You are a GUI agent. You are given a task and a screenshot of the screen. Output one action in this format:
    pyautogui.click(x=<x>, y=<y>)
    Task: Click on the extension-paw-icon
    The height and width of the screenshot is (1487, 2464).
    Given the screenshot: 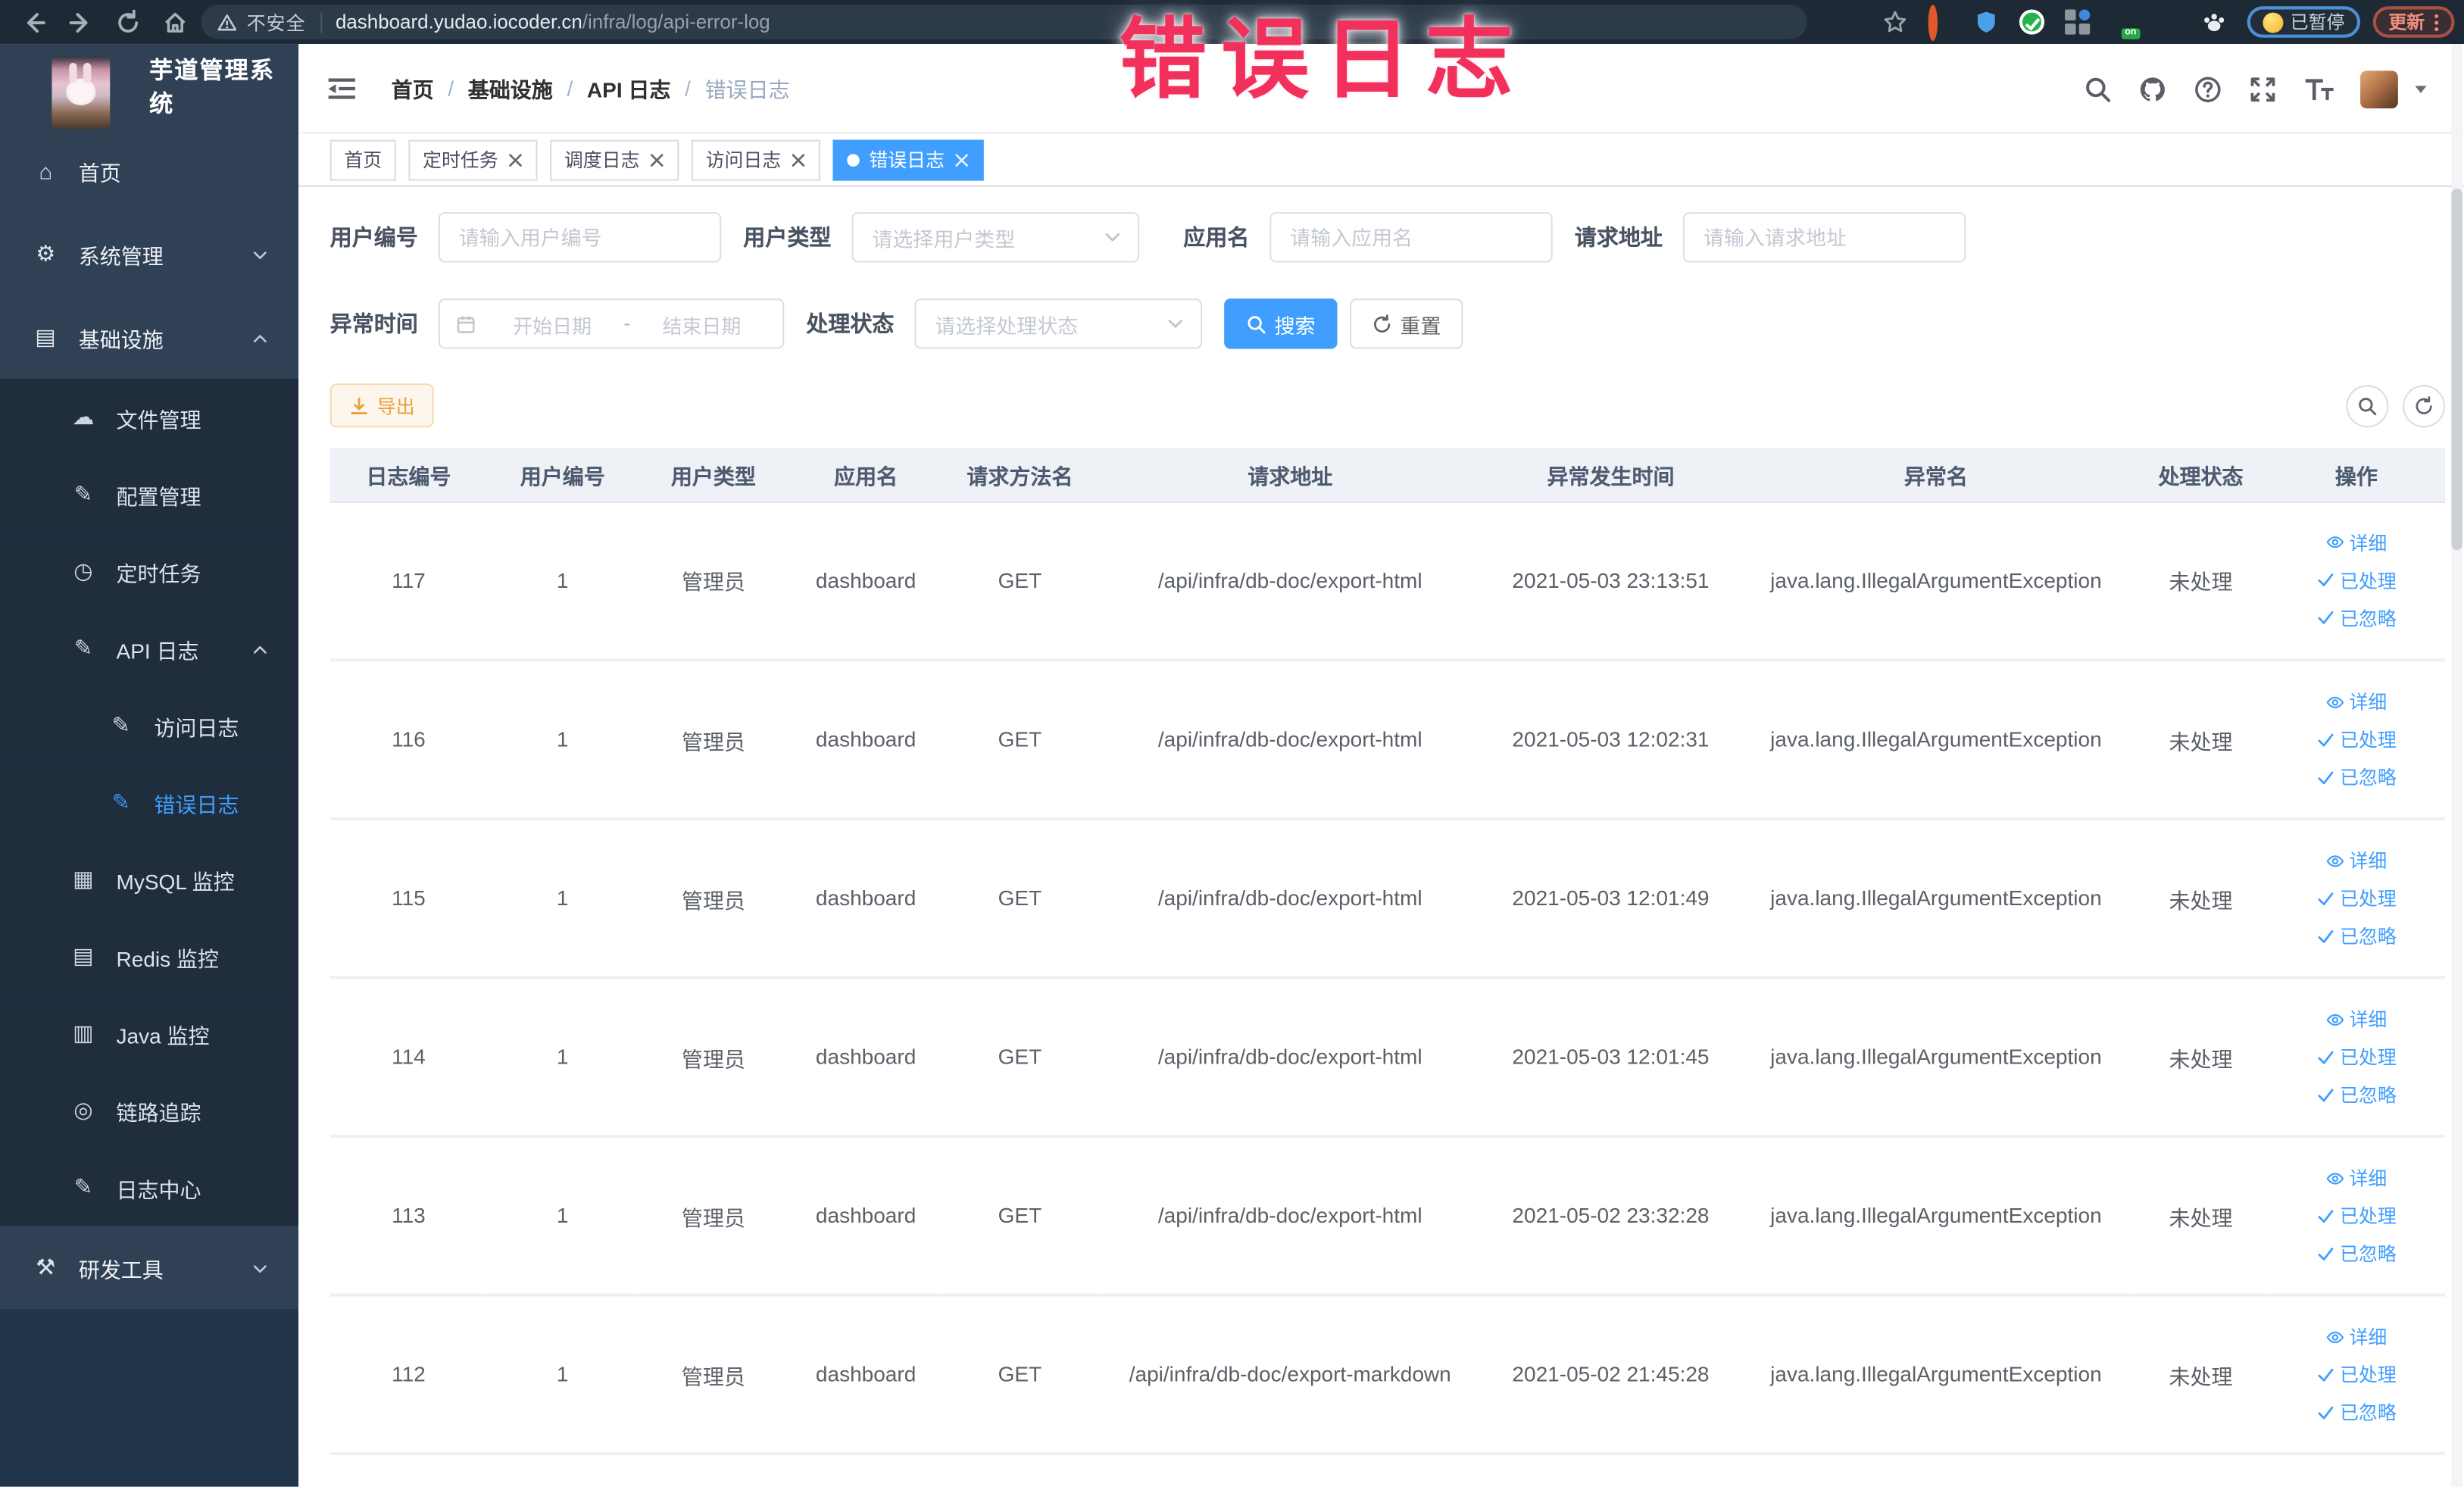 What is the action you would take?
    pyautogui.click(x=2213, y=21)
    